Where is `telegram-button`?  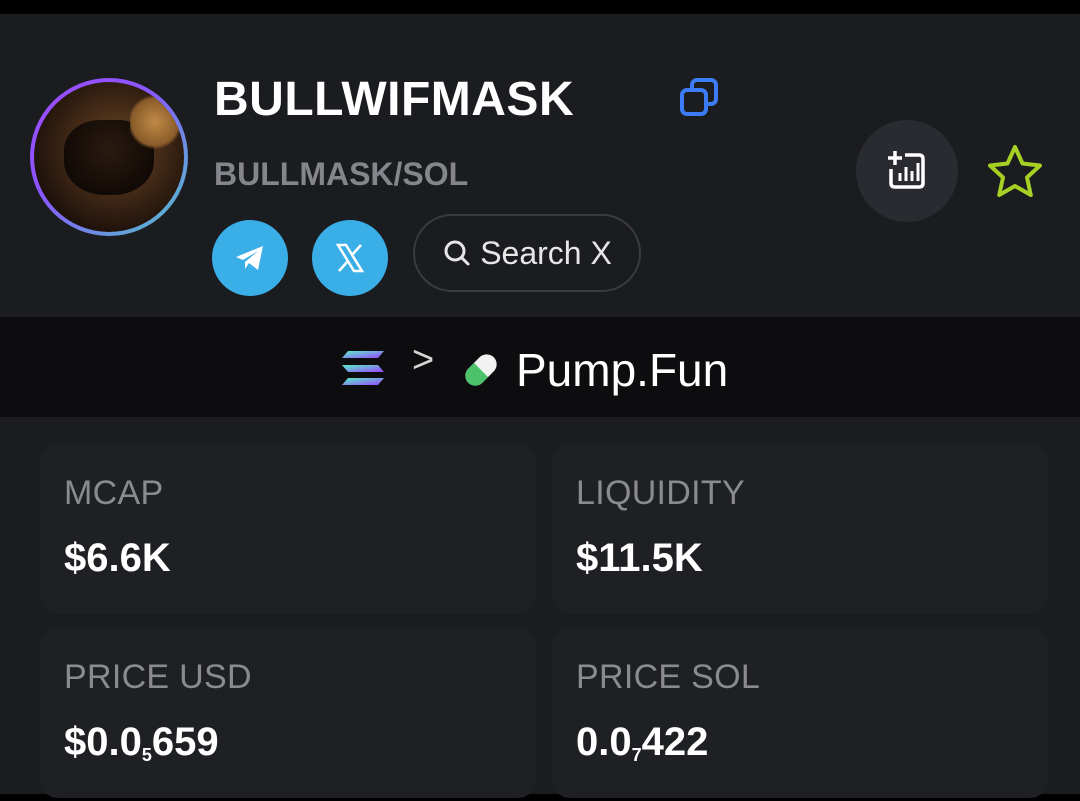
telegram-button is located at coordinates (250, 258).